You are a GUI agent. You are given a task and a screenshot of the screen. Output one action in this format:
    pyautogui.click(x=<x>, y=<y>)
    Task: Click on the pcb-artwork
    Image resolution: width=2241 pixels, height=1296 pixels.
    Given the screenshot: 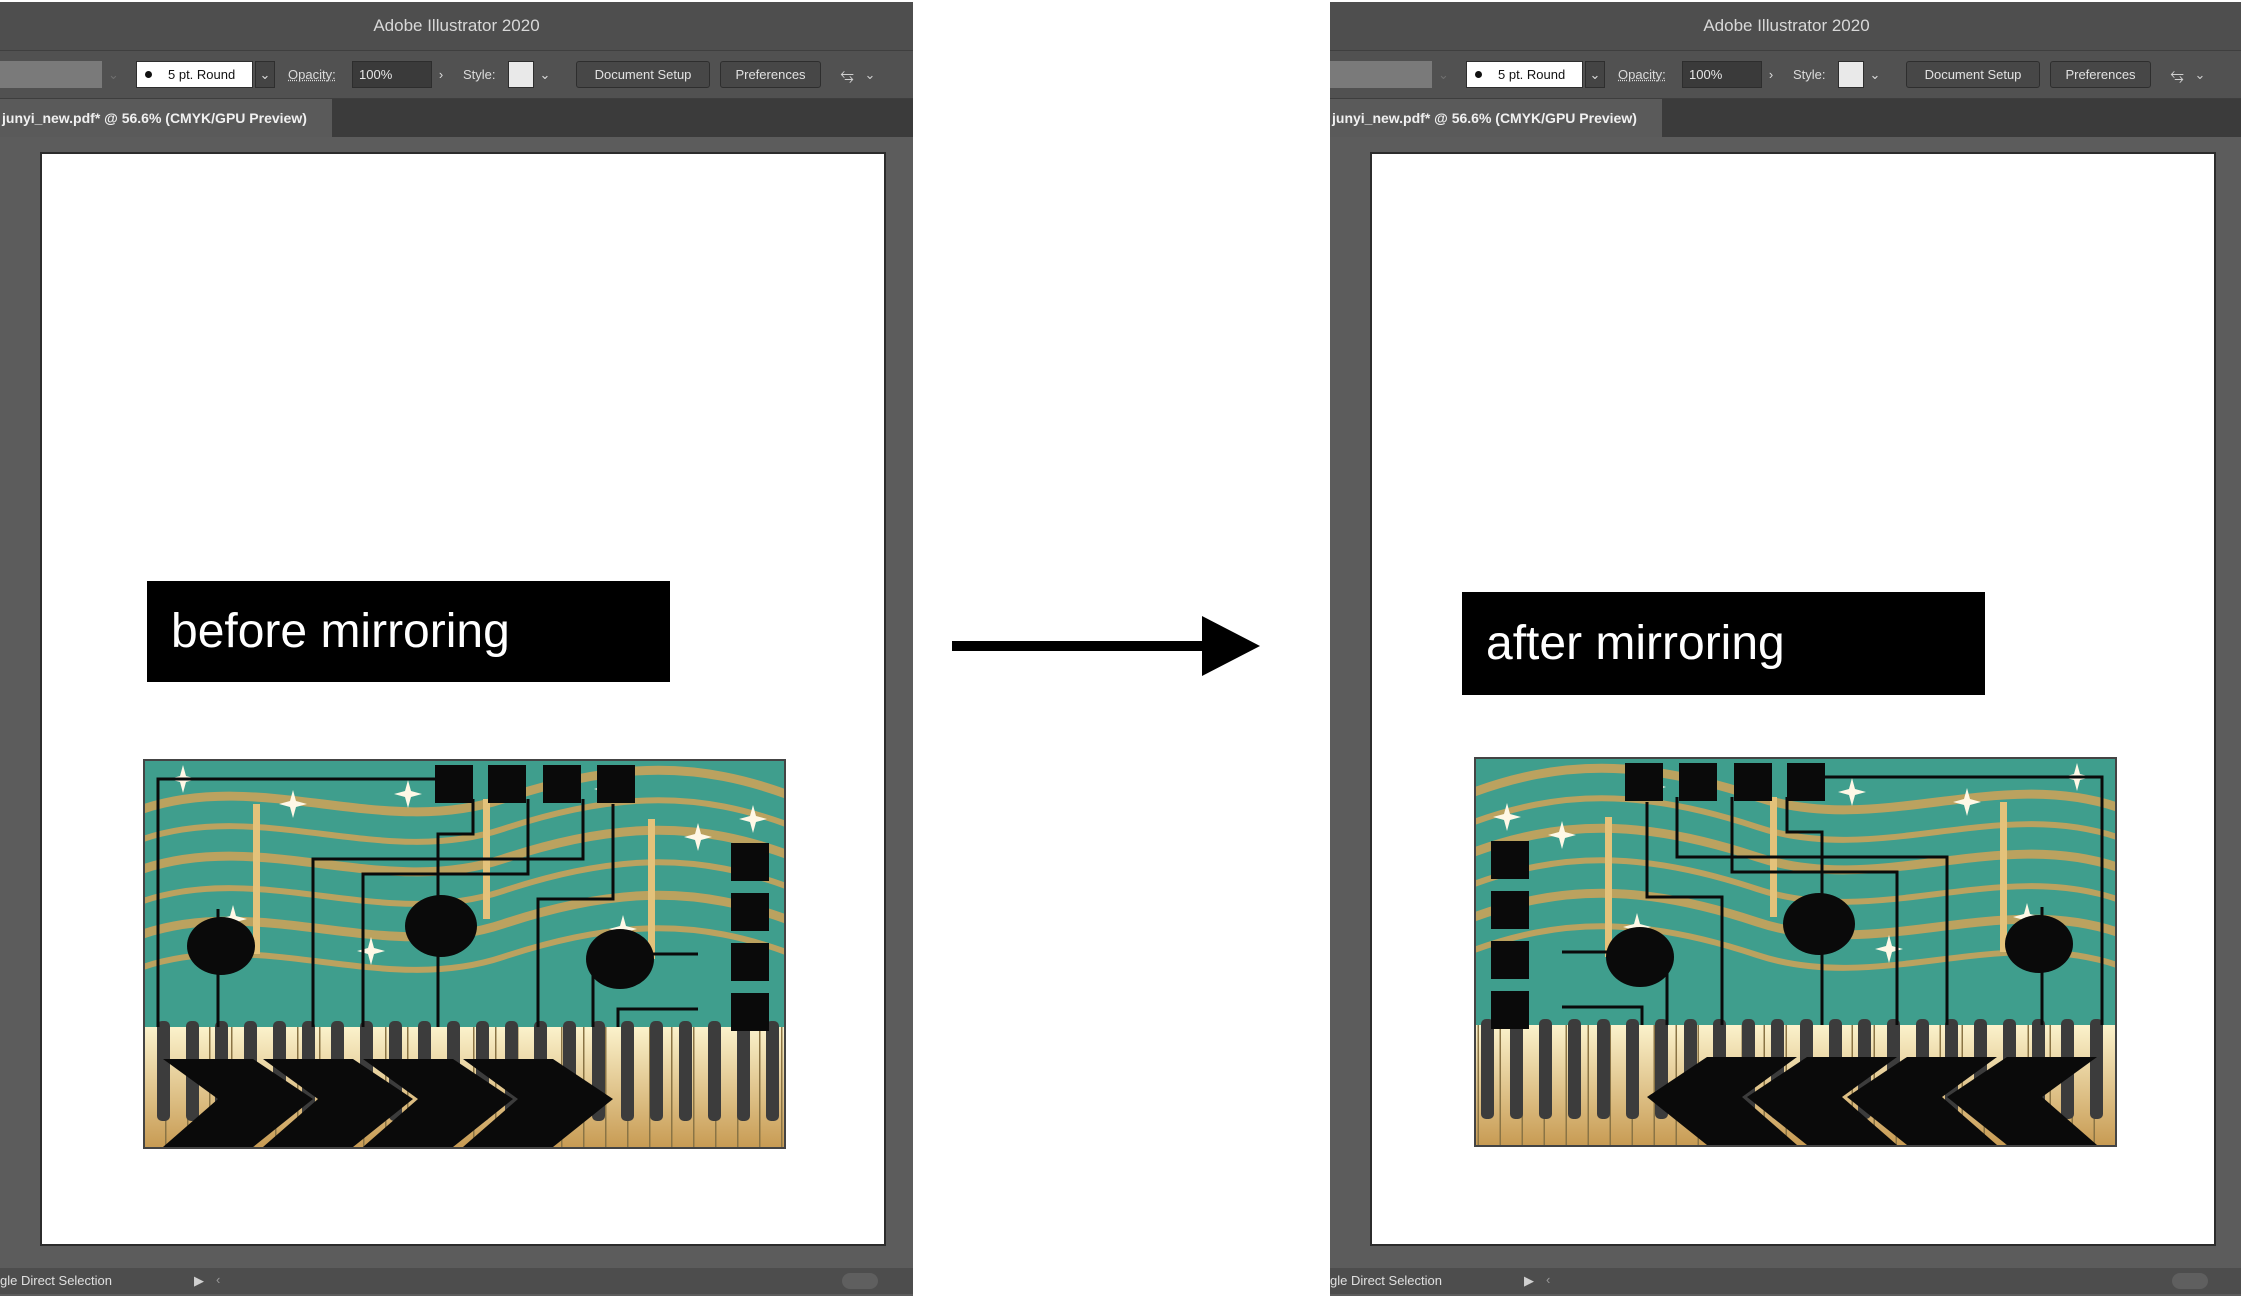 What is the action you would take?
    pyautogui.click(x=464, y=954)
    